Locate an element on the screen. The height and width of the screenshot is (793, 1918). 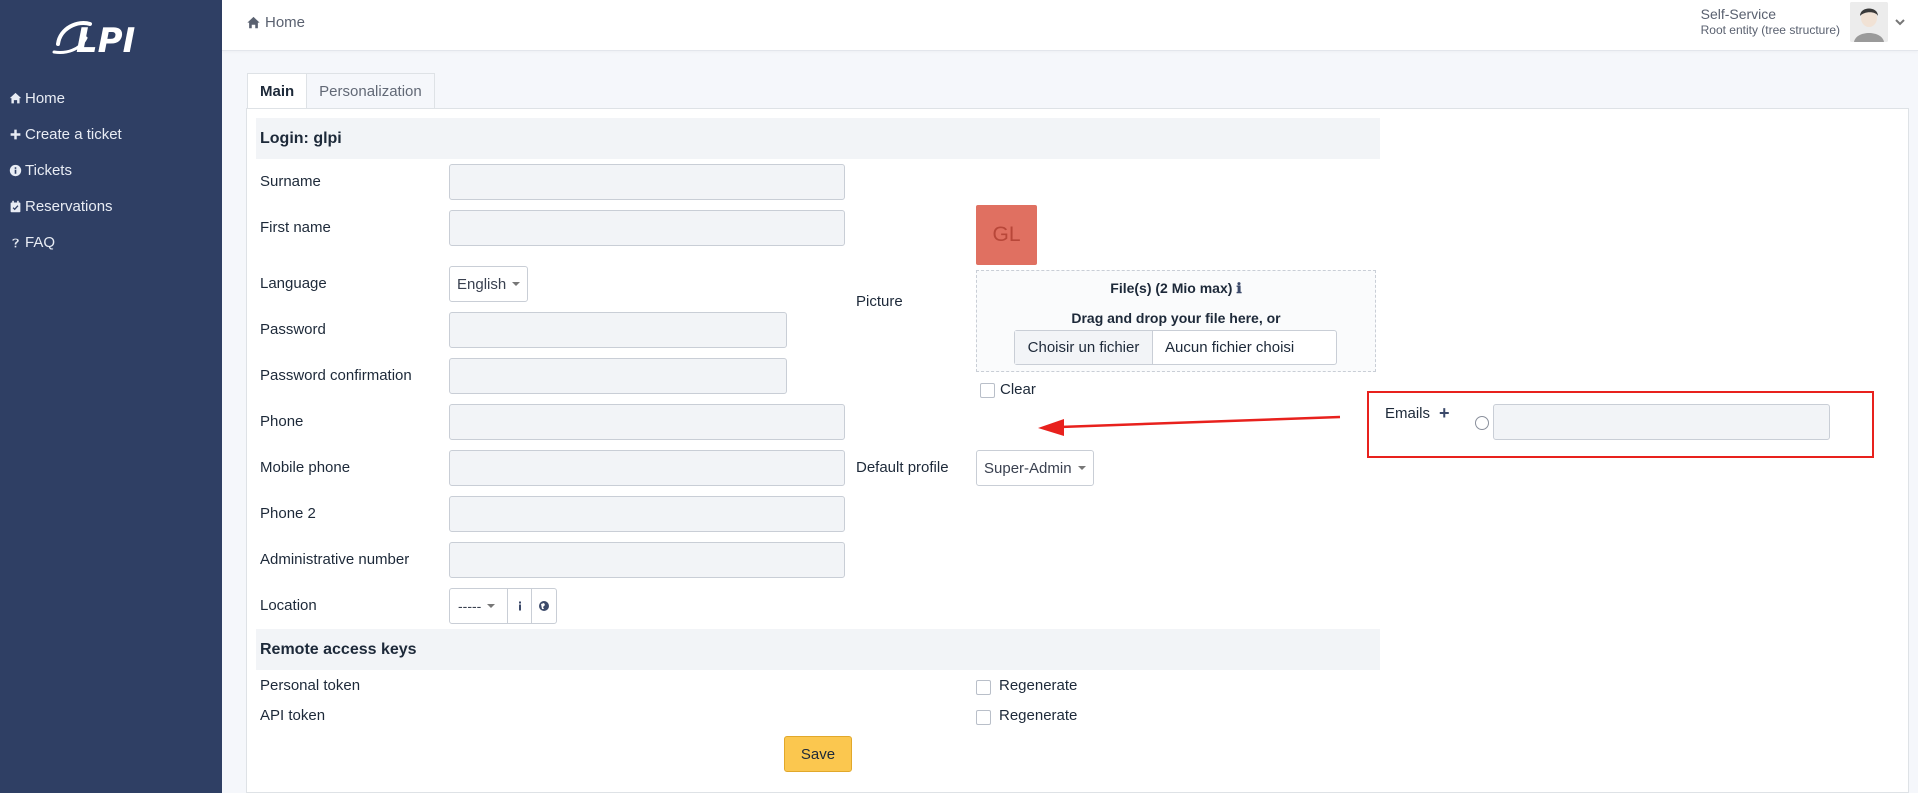
tab-personalization: Personalization is located at coordinates (371, 91).